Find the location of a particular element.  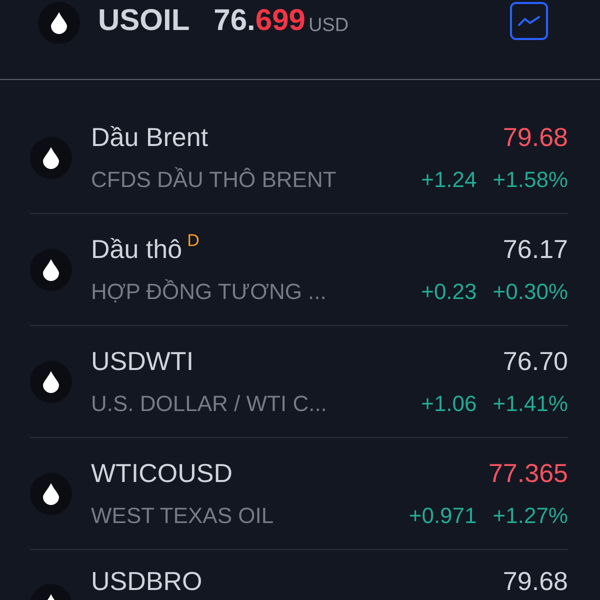

symbol-name: USDBRO is located at coordinates (146, 581).